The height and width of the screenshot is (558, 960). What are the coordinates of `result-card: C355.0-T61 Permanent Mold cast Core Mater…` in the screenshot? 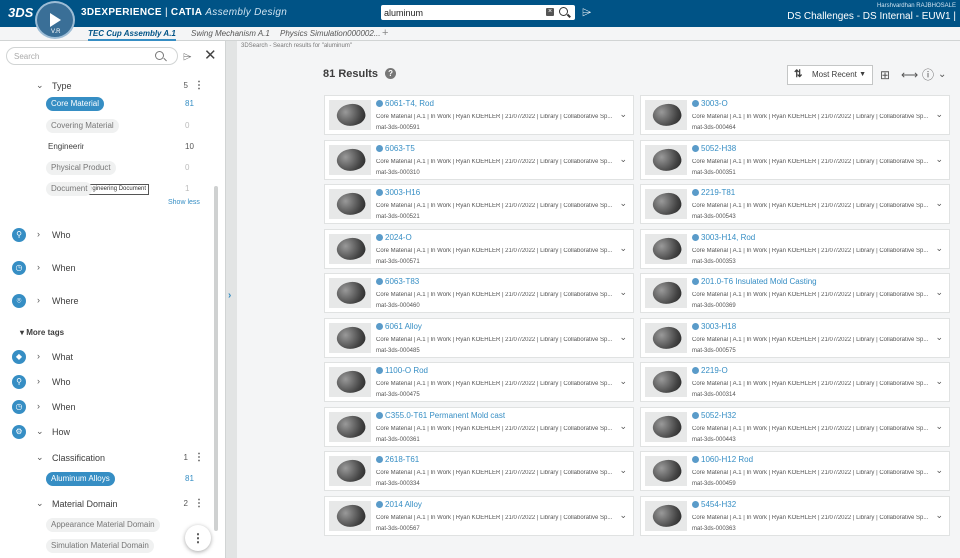 It's located at (479, 426).